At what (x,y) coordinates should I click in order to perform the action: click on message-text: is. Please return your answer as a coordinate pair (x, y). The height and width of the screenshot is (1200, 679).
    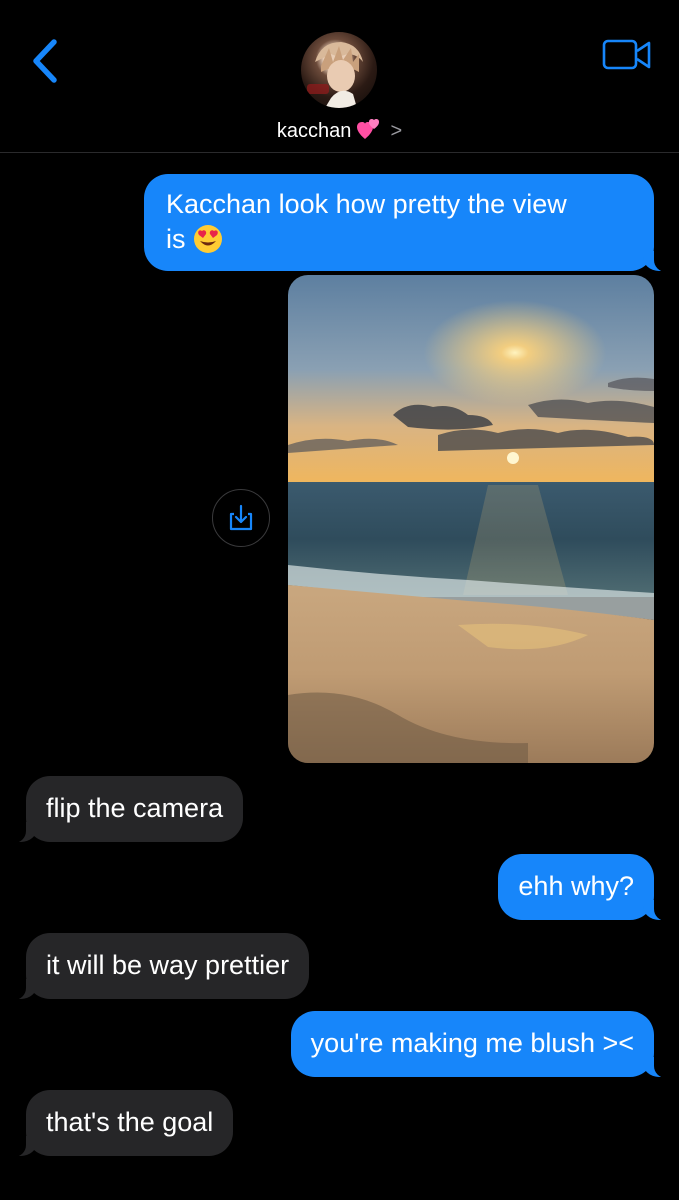
    Looking at the image, I should click on (176, 239).